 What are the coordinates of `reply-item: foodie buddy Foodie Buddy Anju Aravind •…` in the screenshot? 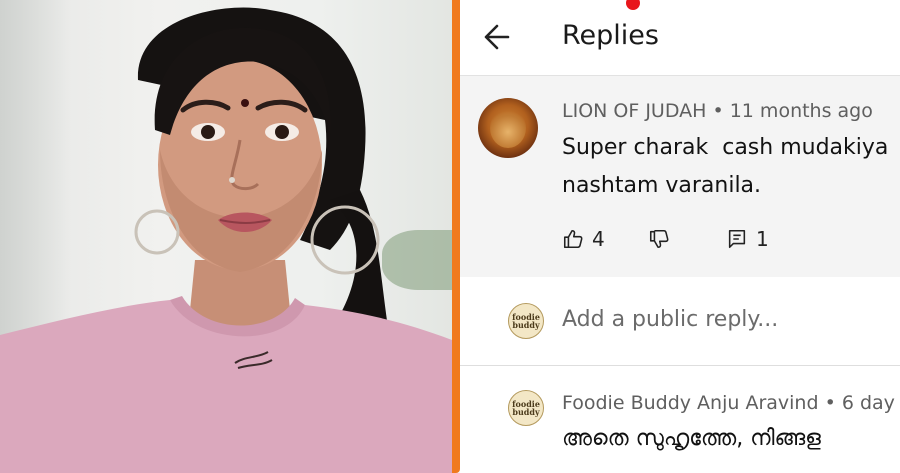 It's located at (680, 419).